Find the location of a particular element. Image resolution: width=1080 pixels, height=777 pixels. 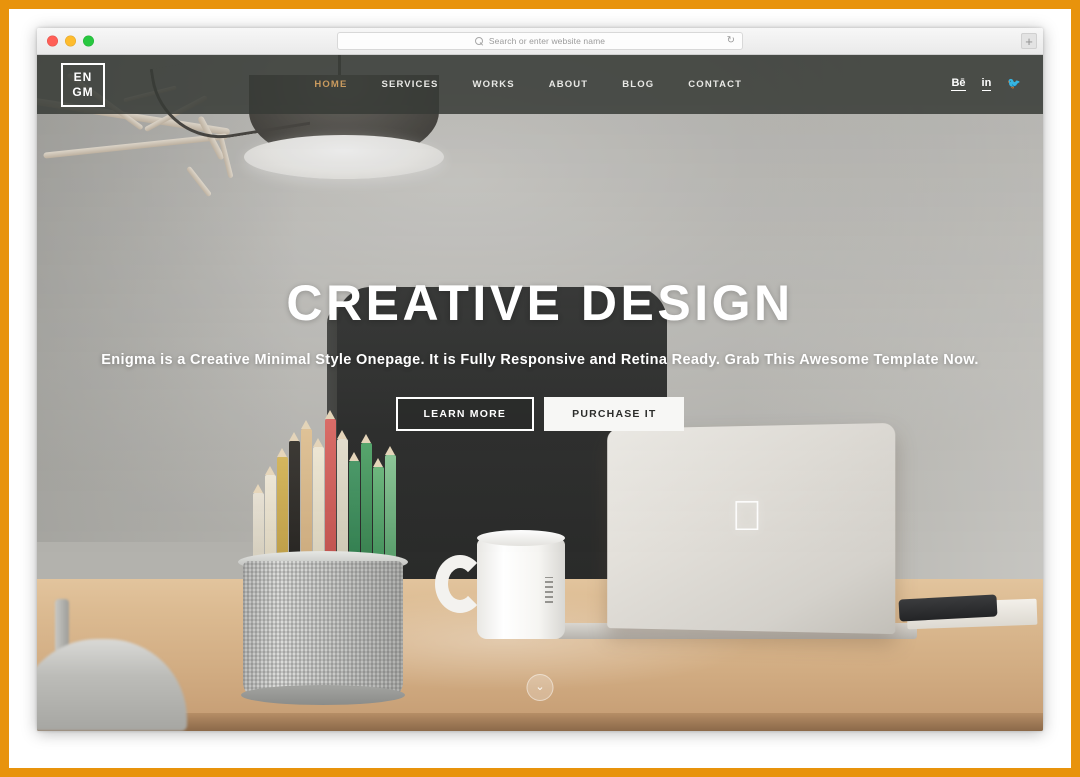

hero-cta-group: LEARN MORE PURCHASE IT is located at coordinates (540, 413).